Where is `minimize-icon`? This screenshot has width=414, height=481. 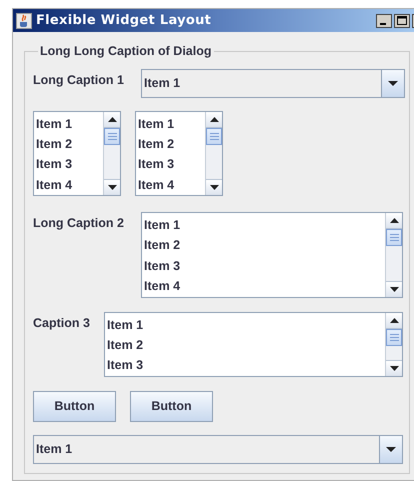
minimize-icon is located at coordinates (384, 21).